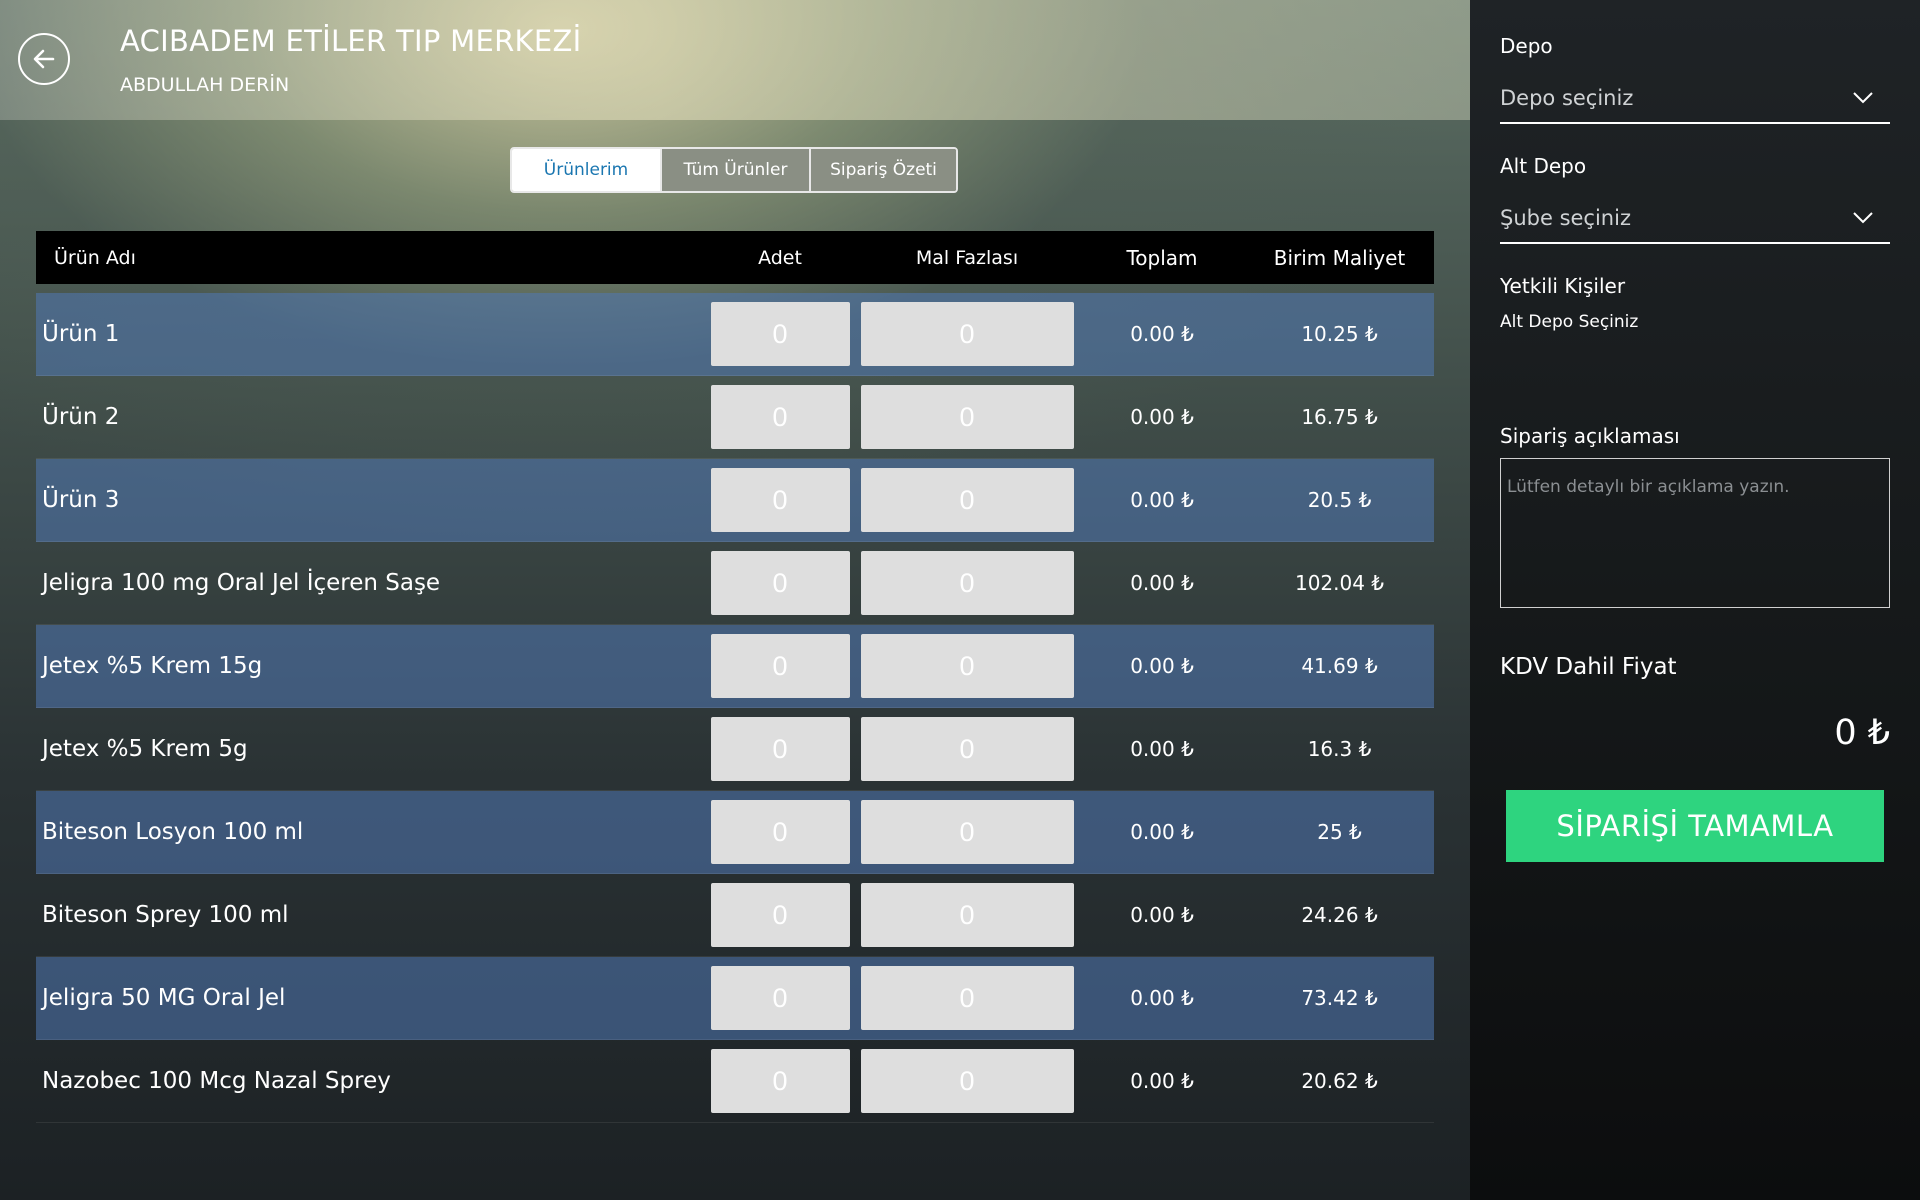 Image resolution: width=1920 pixels, height=1200 pixels. I want to click on page-subtitle: ABDULLAH DERİN, so click(205, 85).